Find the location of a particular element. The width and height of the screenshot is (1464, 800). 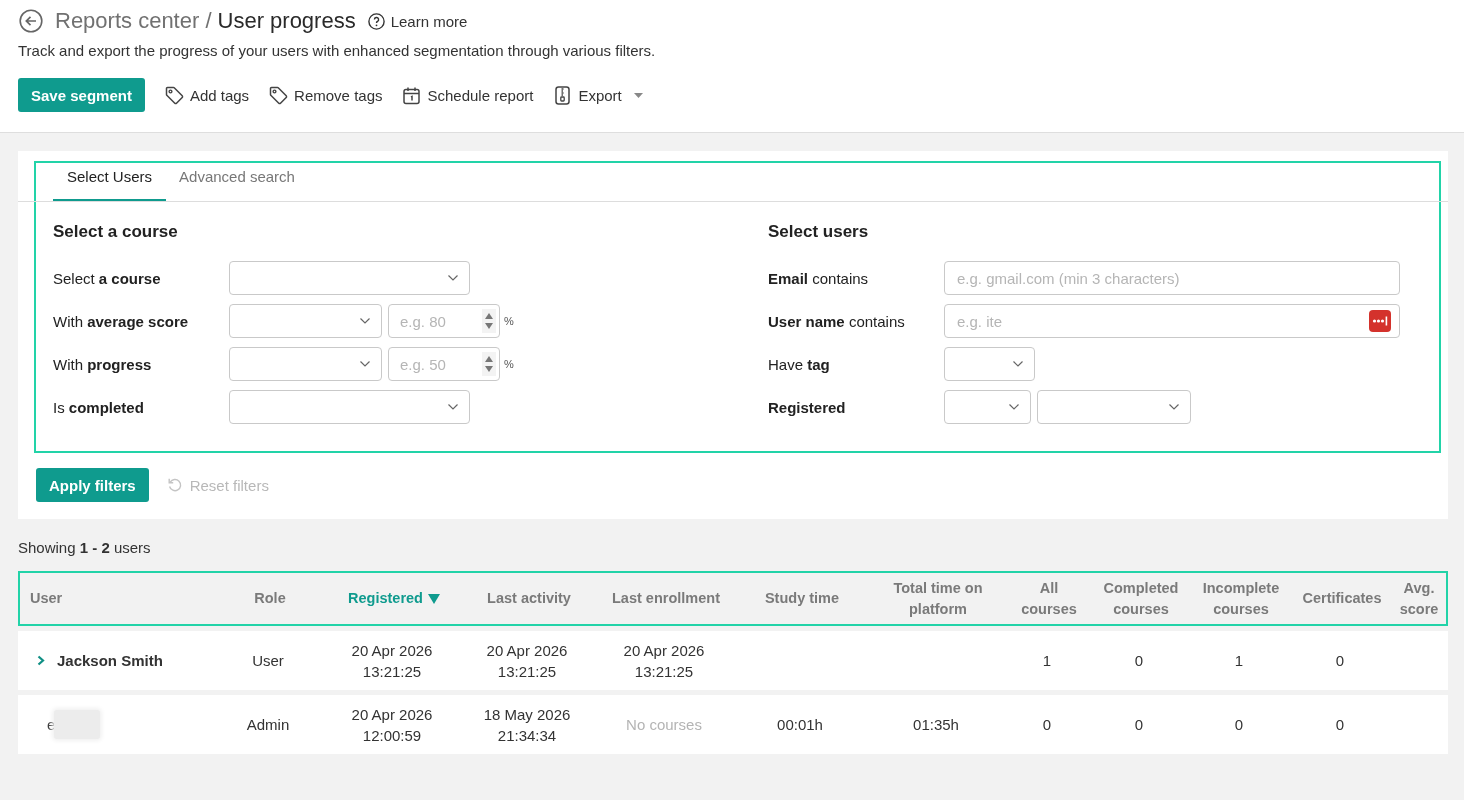

column-header: Role is located at coordinates (270, 598).